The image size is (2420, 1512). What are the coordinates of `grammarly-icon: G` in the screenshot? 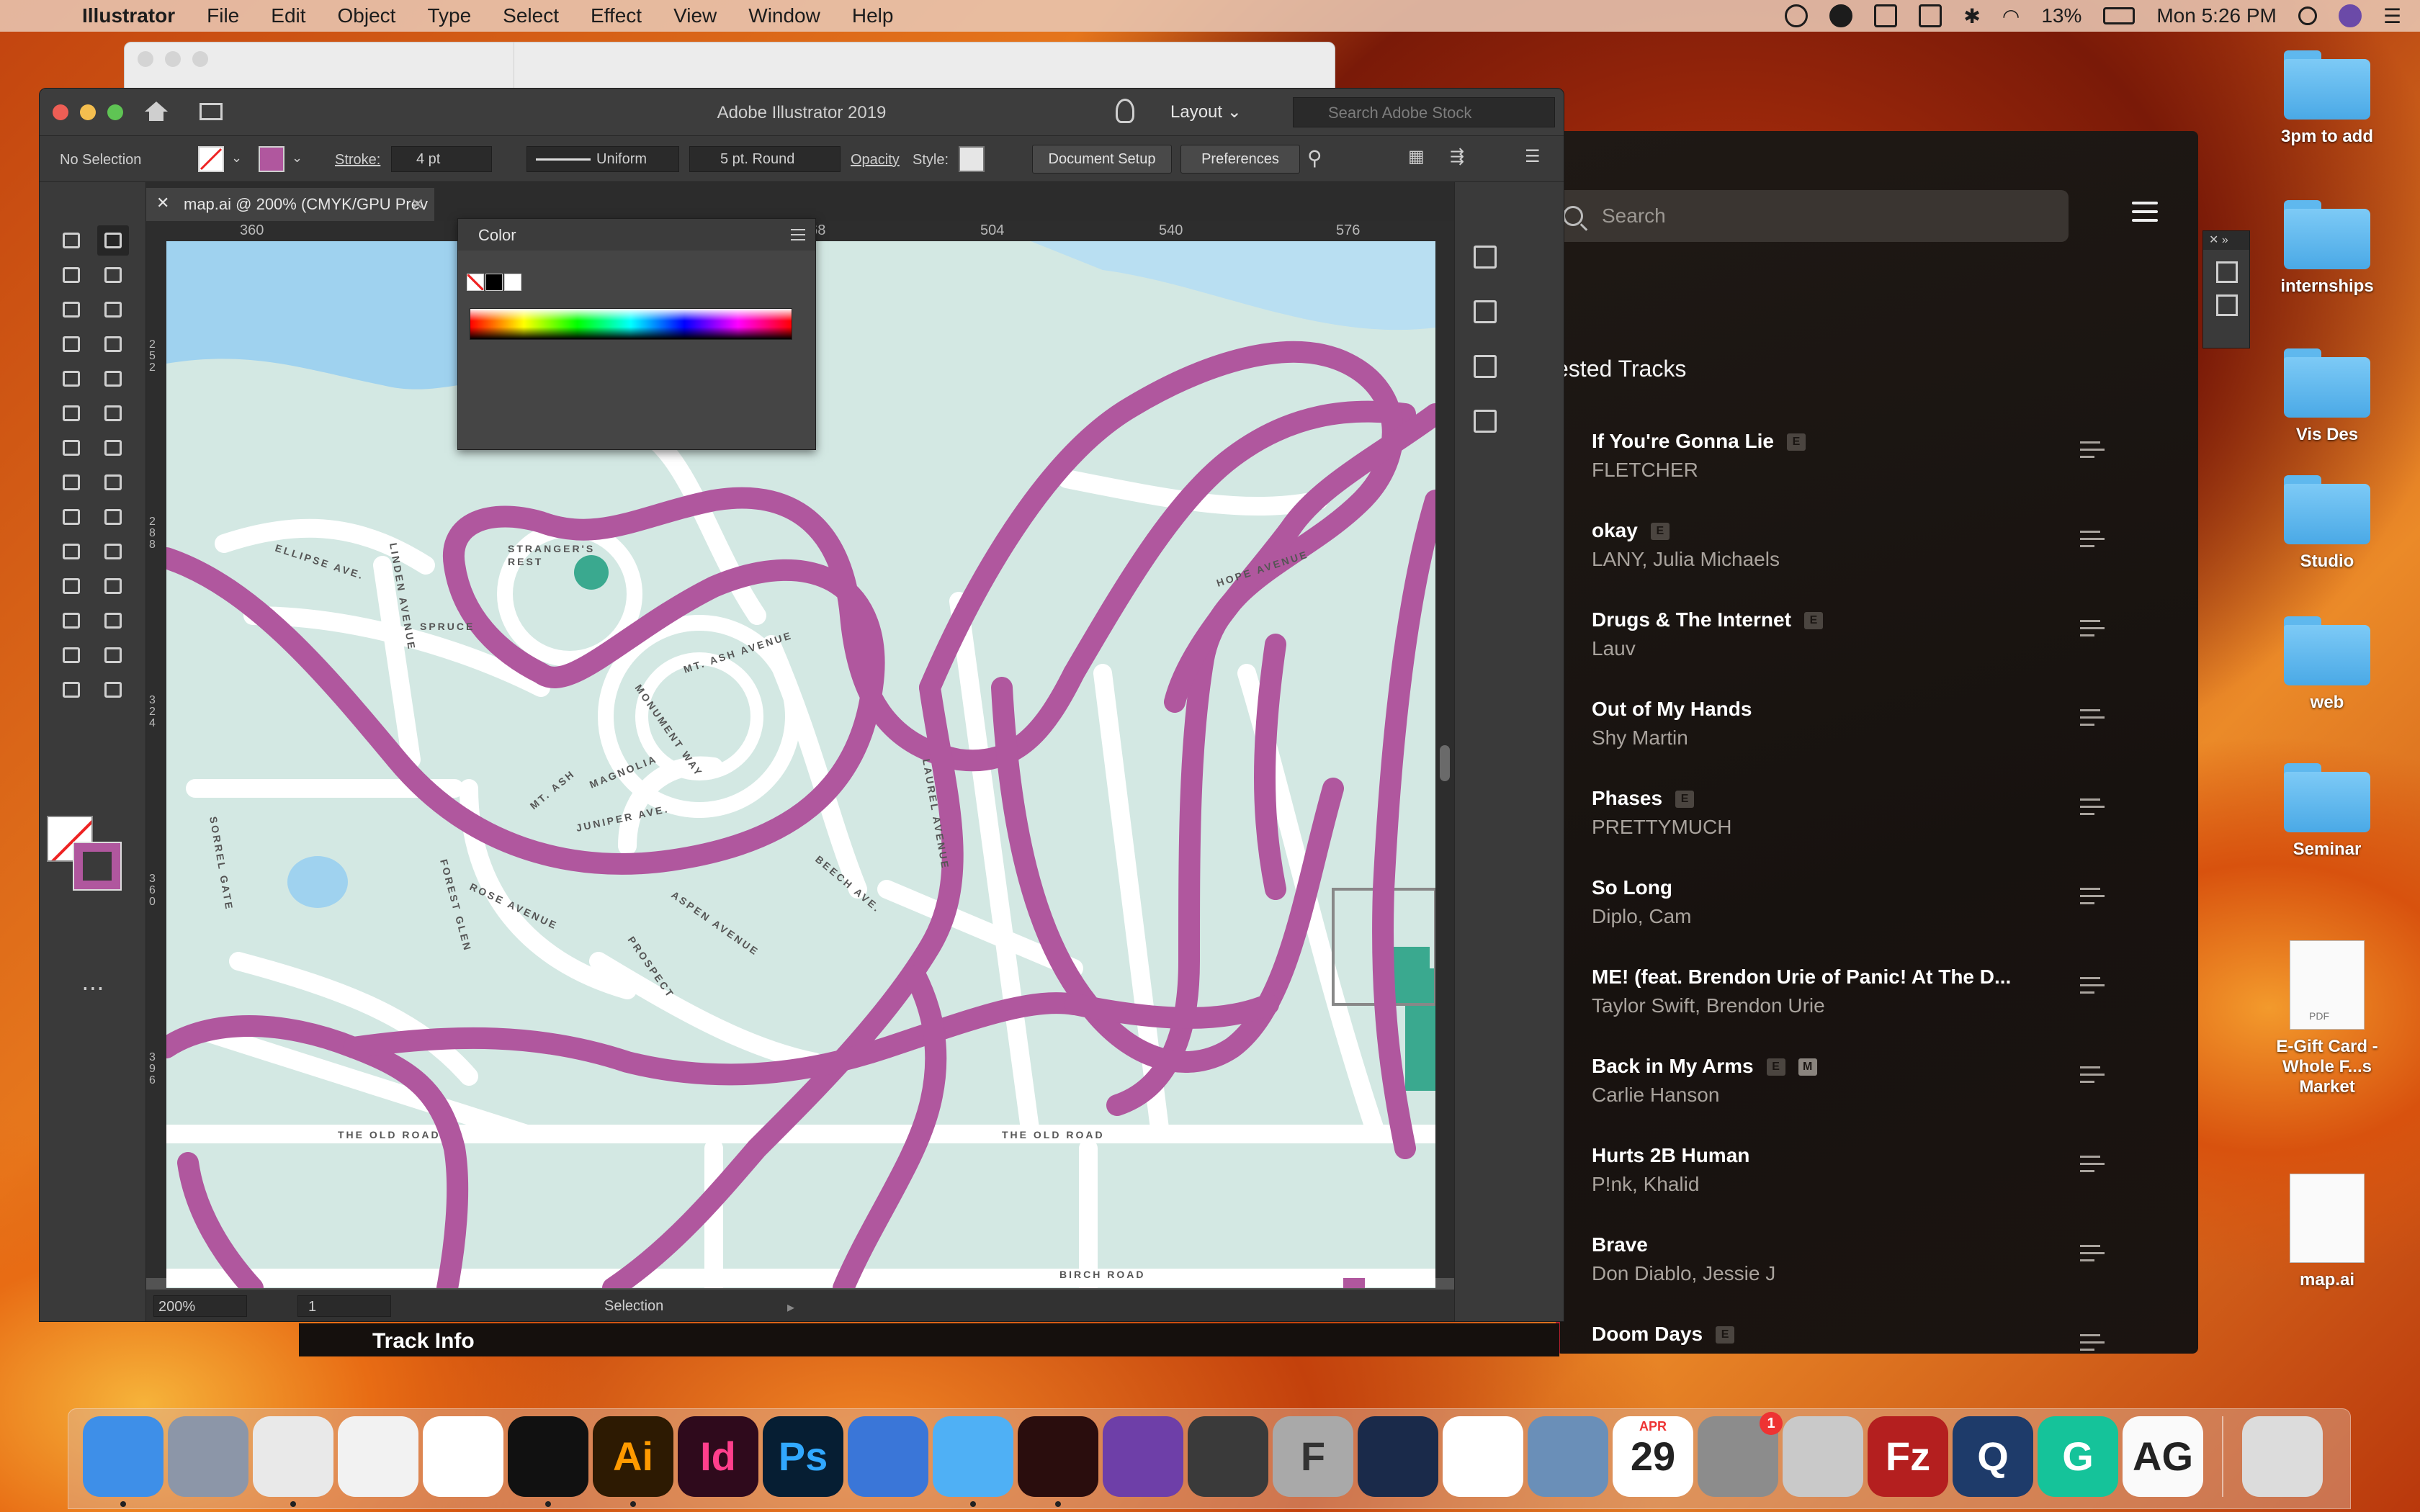 It's located at (2078, 1456).